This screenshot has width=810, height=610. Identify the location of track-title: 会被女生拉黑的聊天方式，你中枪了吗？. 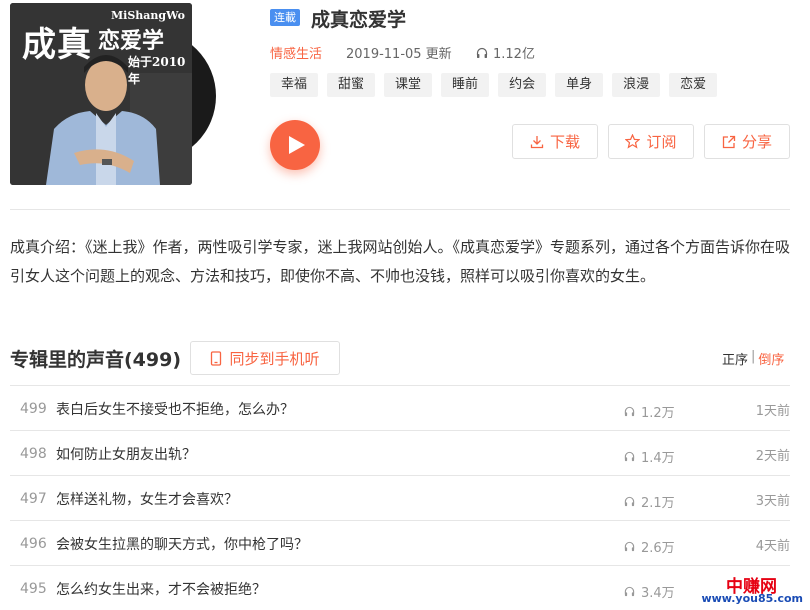
(182, 544).